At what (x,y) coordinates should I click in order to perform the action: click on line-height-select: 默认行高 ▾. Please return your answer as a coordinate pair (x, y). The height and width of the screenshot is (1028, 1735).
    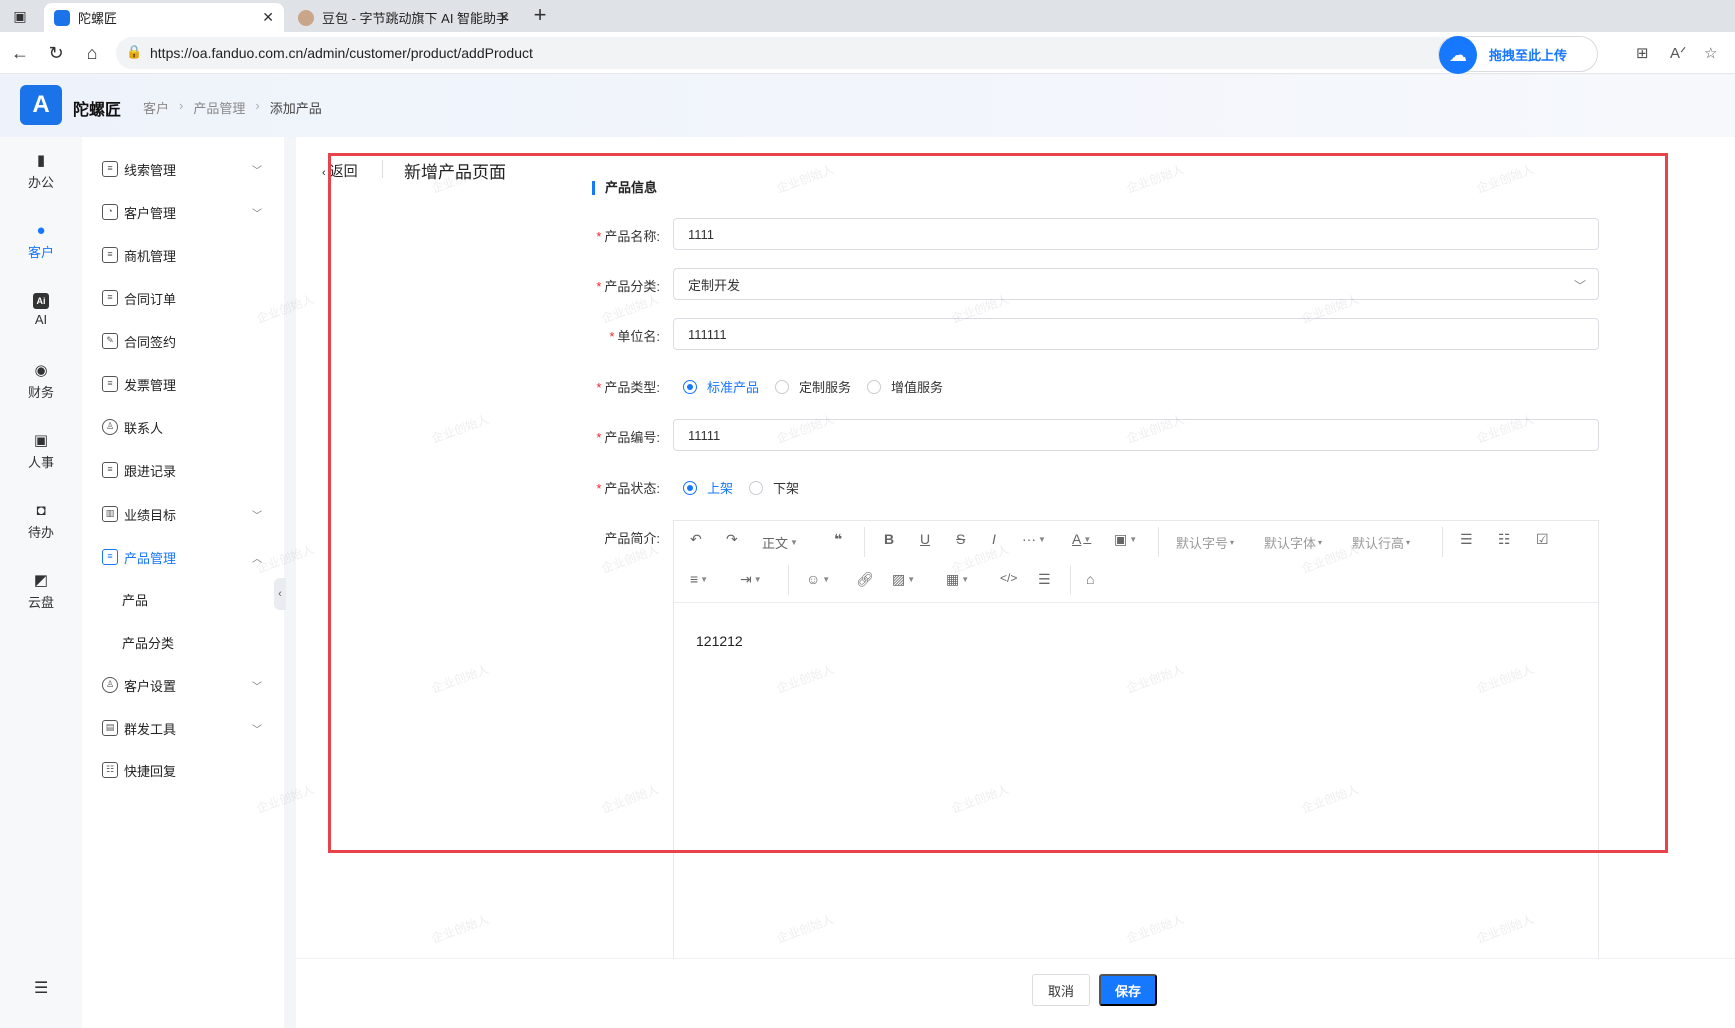
    Looking at the image, I should click on (1381, 542).